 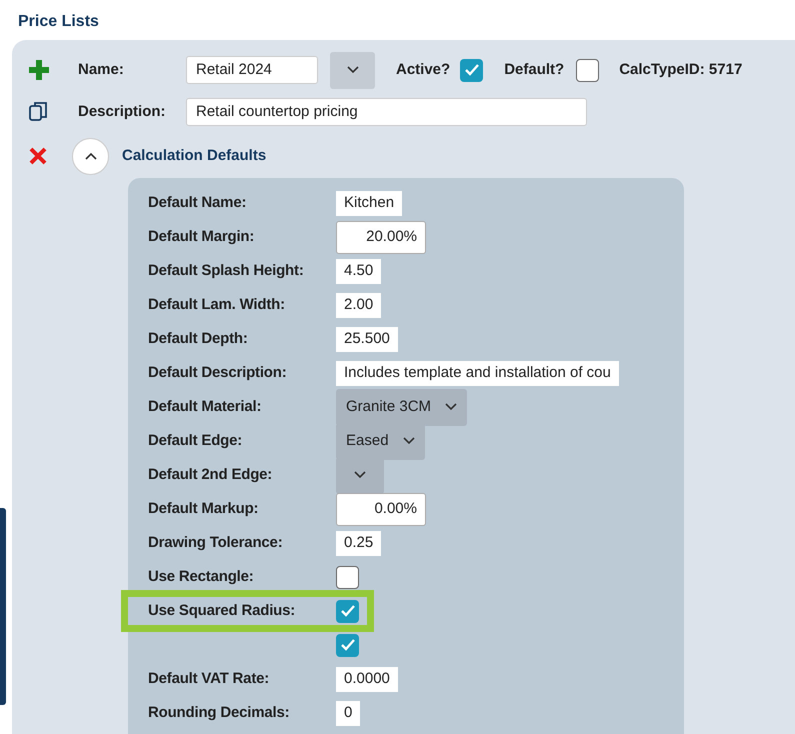 I want to click on input-field: 20.00%, so click(x=381, y=237).